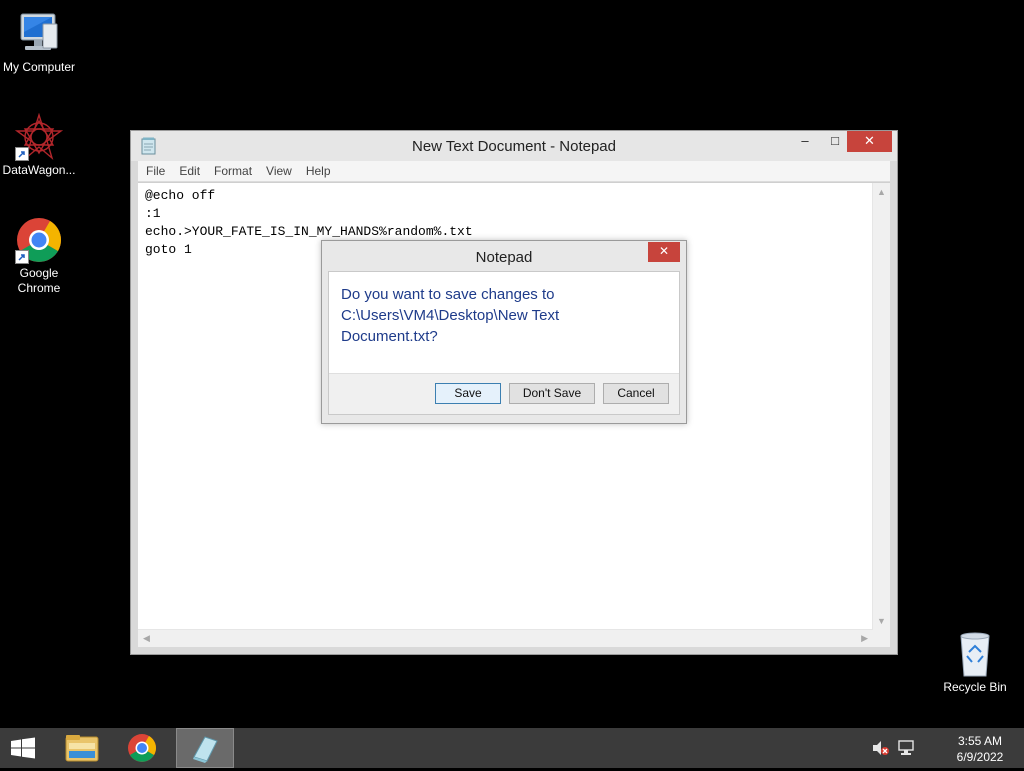 This screenshot has width=1024, height=771. Describe the element at coordinates (980, 741) in the screenshot. I see `clock-time: 3:55 AM` at that location.